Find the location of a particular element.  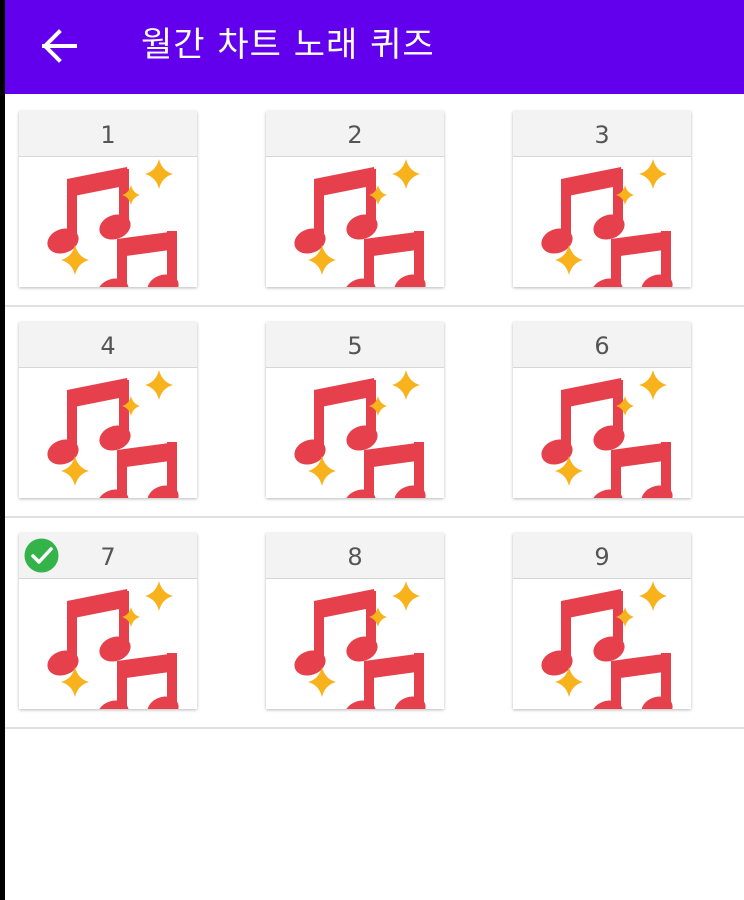

quiz-number: 5 is located at coordinates (355, 345).